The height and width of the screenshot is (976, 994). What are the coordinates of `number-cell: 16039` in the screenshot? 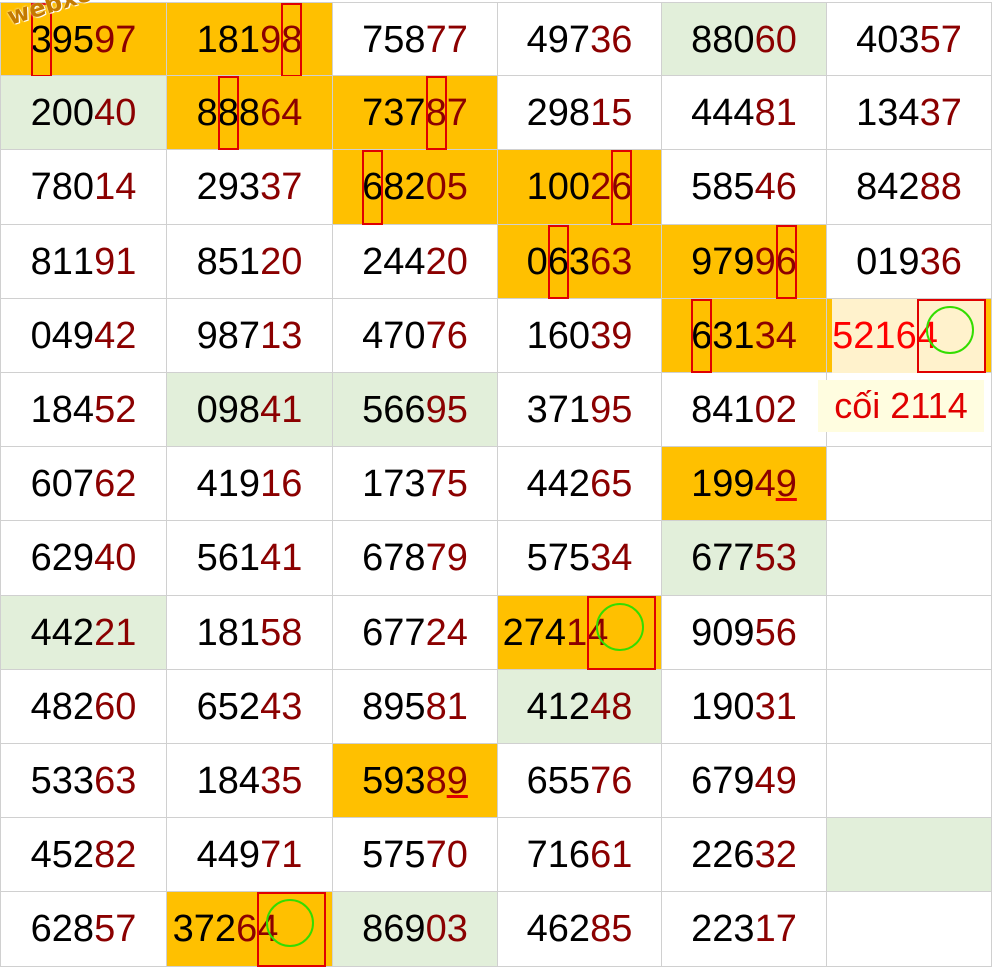 It's located at (580, 336).